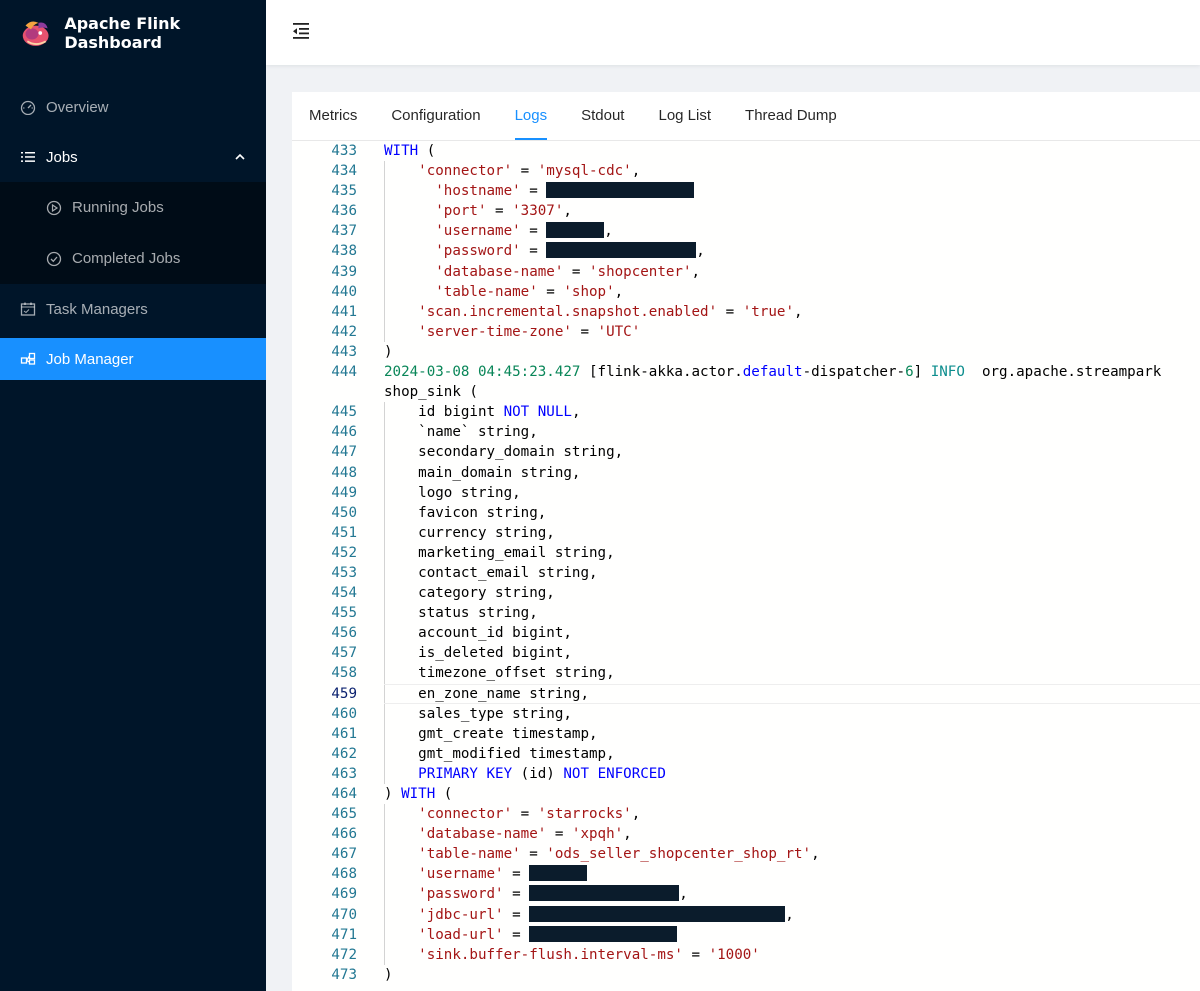  What do you see at coordinates (746, 874) in the screenshot?
I see `log-line: 468 'username' =` at bounding box center [746, 874].